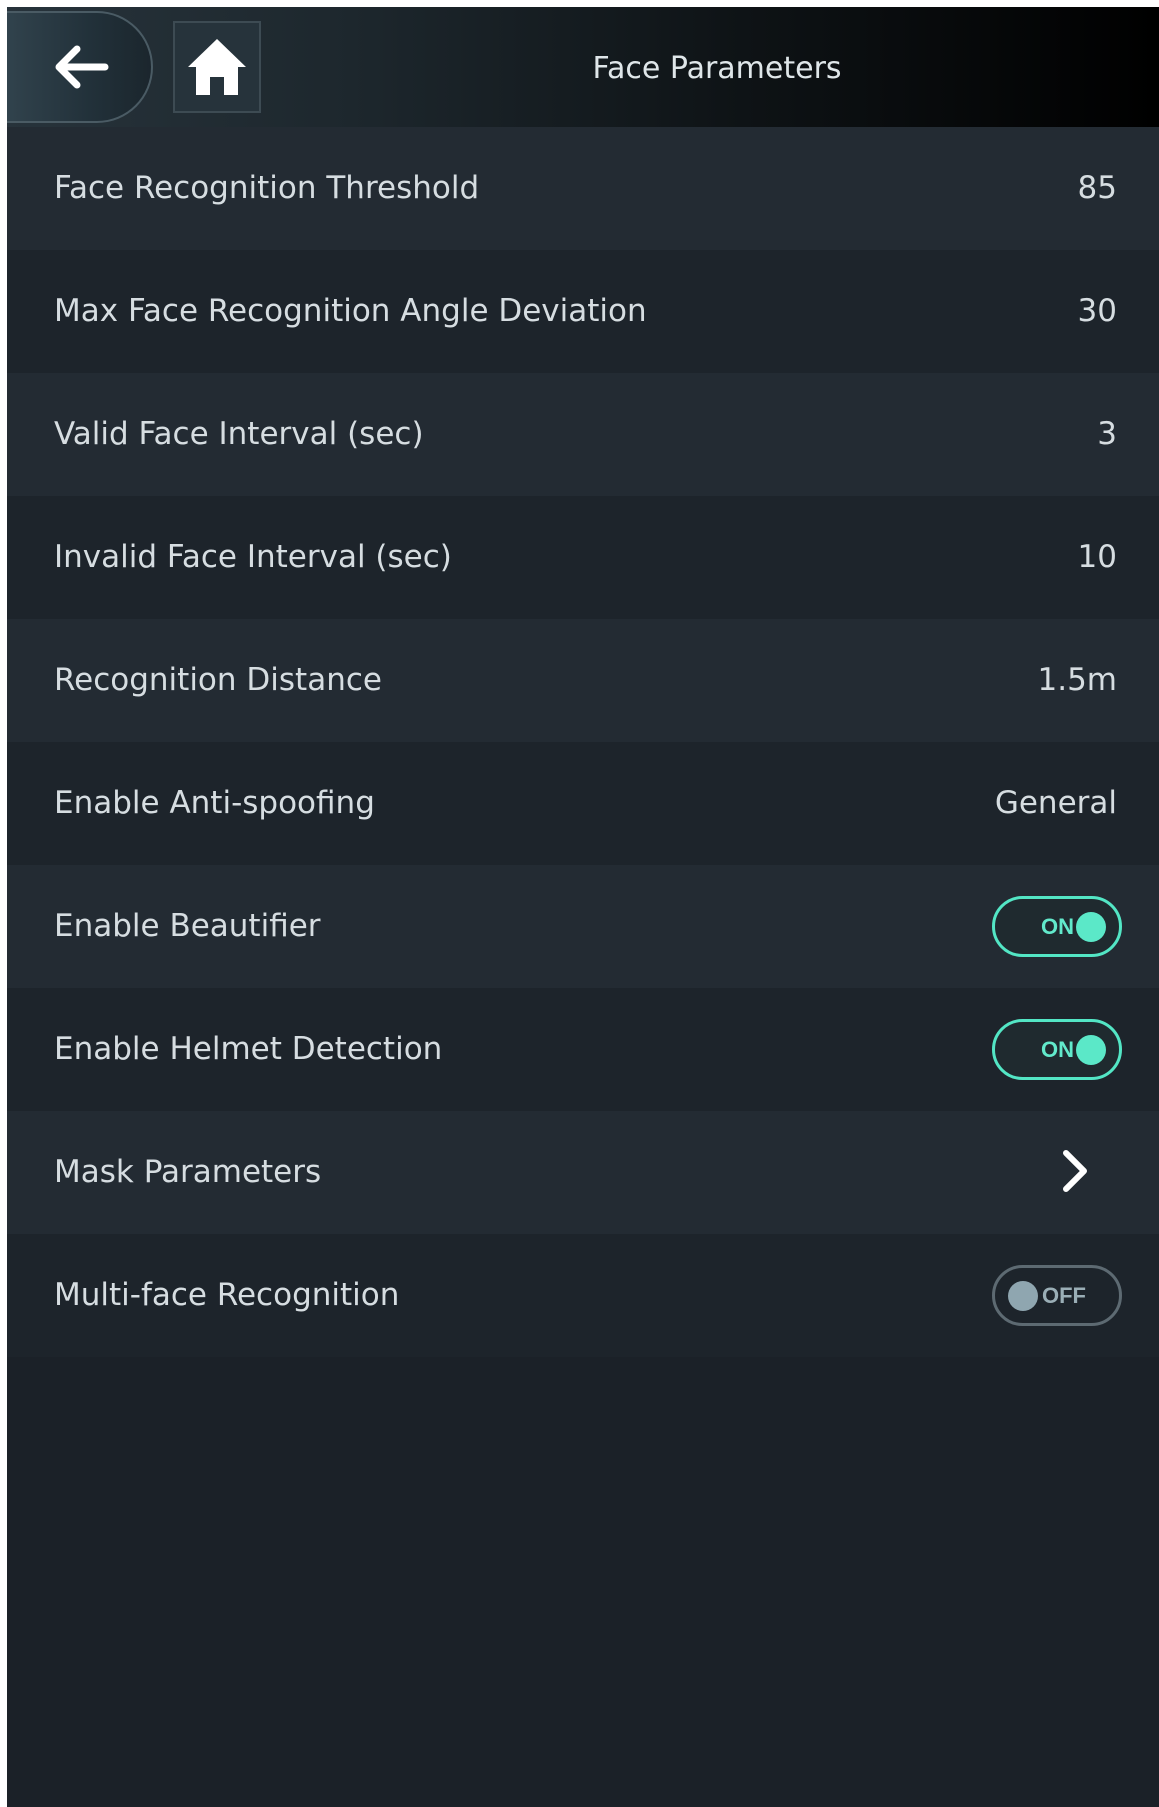  Describe the element at coordinates (218, 680) in the screenshot. I see `setting-label: Recognition Distance` at that location.